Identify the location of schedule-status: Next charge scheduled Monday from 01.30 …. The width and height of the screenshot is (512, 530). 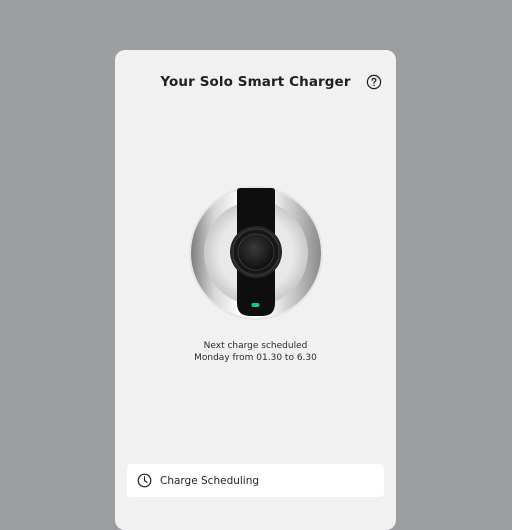
(255, 352).